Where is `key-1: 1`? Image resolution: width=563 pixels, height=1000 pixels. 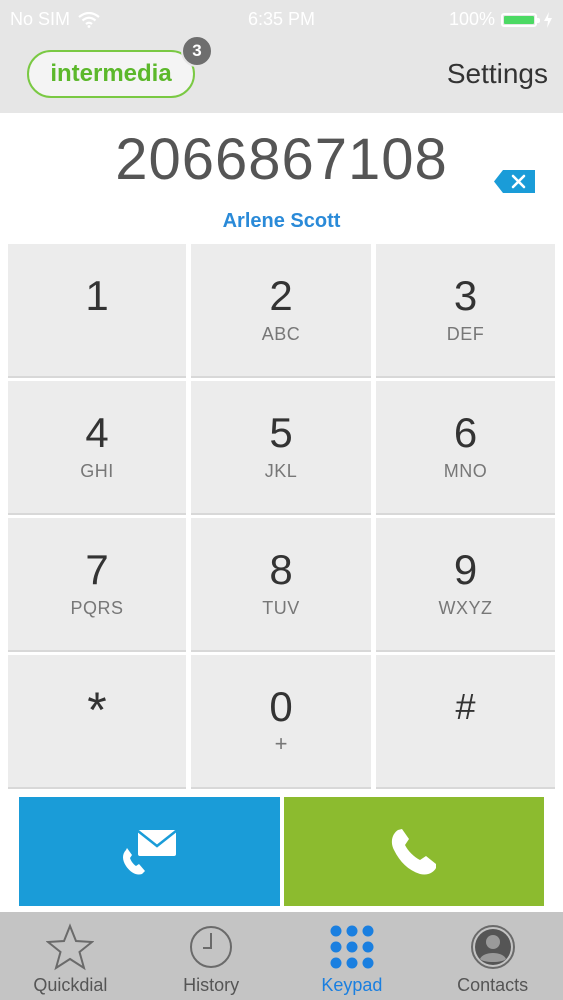
key-1: 1 is located at coordinates (97, 311).